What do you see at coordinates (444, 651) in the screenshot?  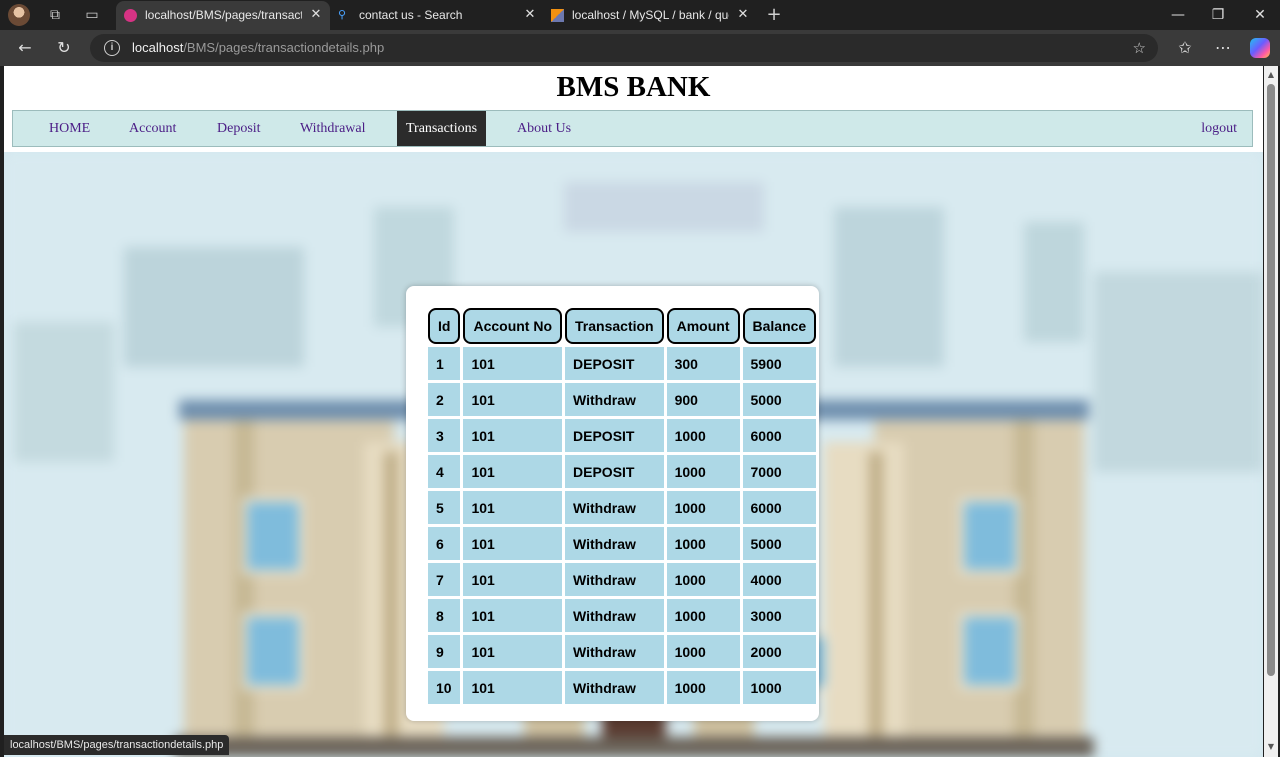 I see `table-cell: 9` at bounding box center [444, 651].